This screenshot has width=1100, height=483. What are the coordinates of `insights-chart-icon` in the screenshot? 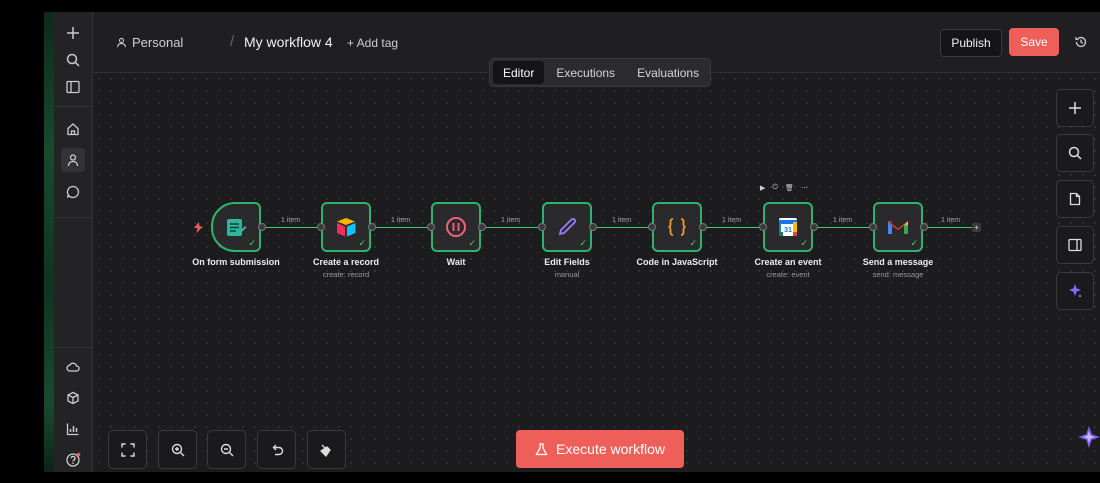 It's located at (73, 429).